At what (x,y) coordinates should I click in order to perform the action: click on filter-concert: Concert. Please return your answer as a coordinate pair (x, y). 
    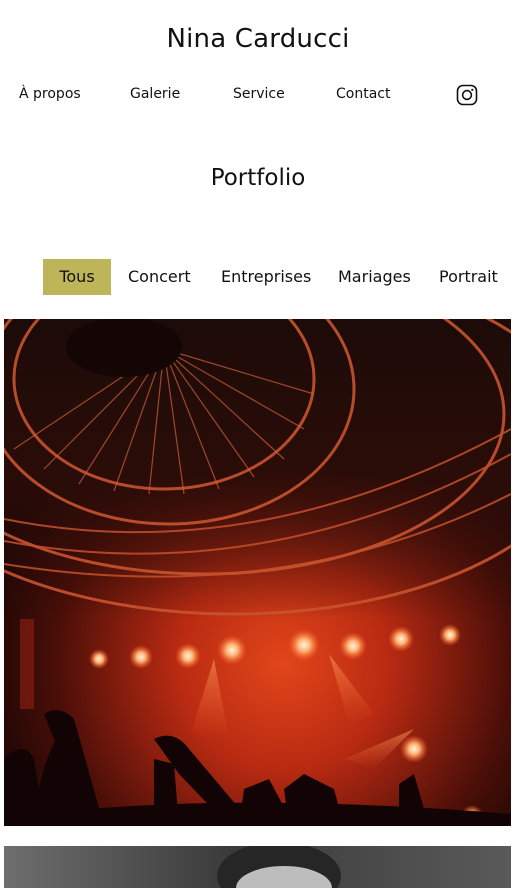
    Looking at the image, I should click on (159, 277).